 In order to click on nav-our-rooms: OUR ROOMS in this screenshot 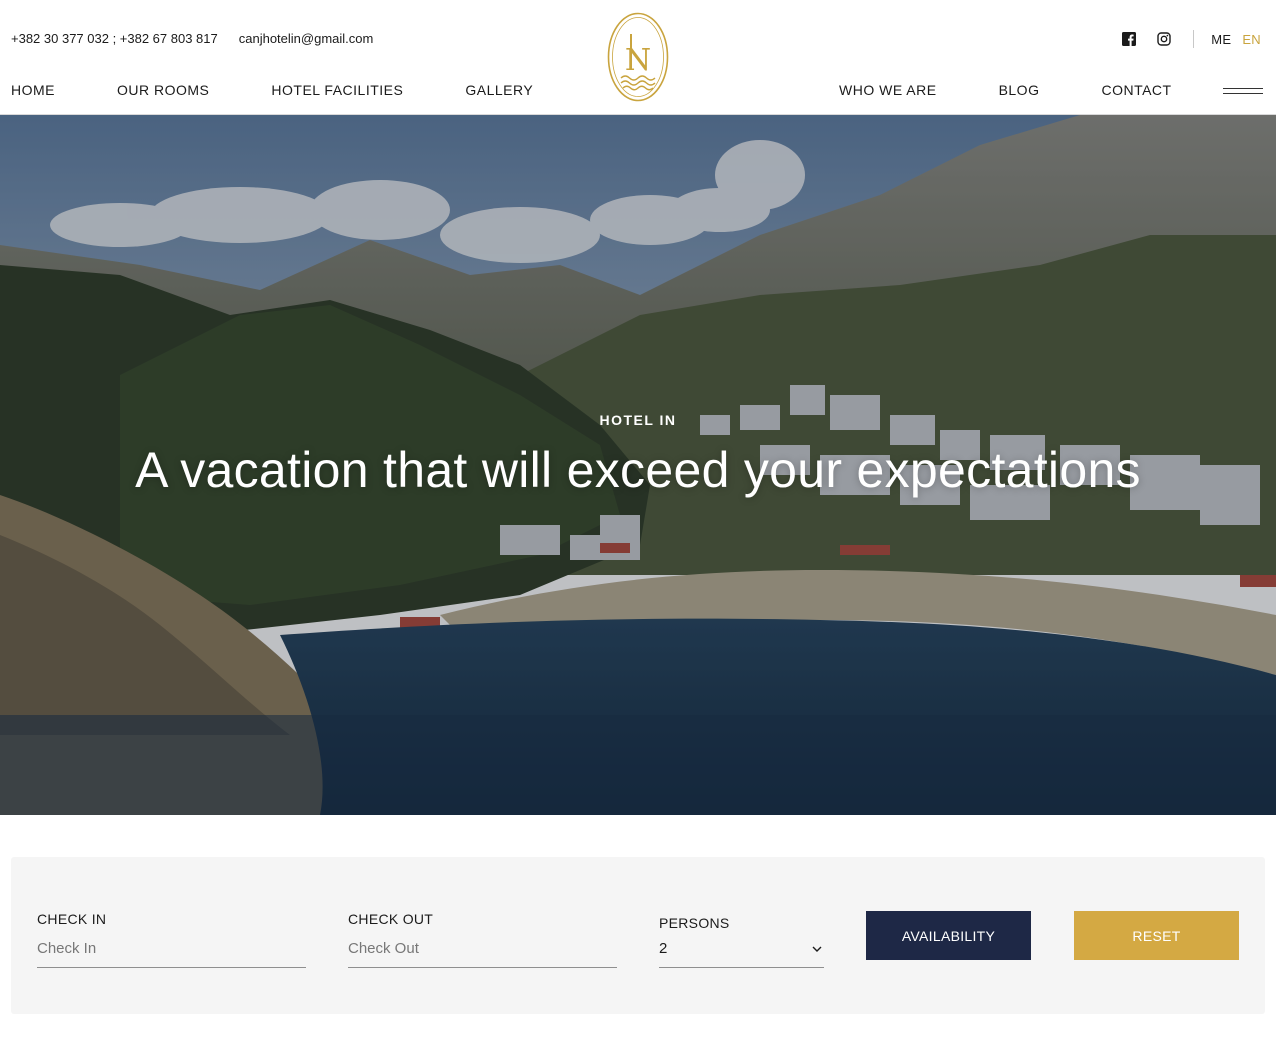, I will do `click(163, 90)`.